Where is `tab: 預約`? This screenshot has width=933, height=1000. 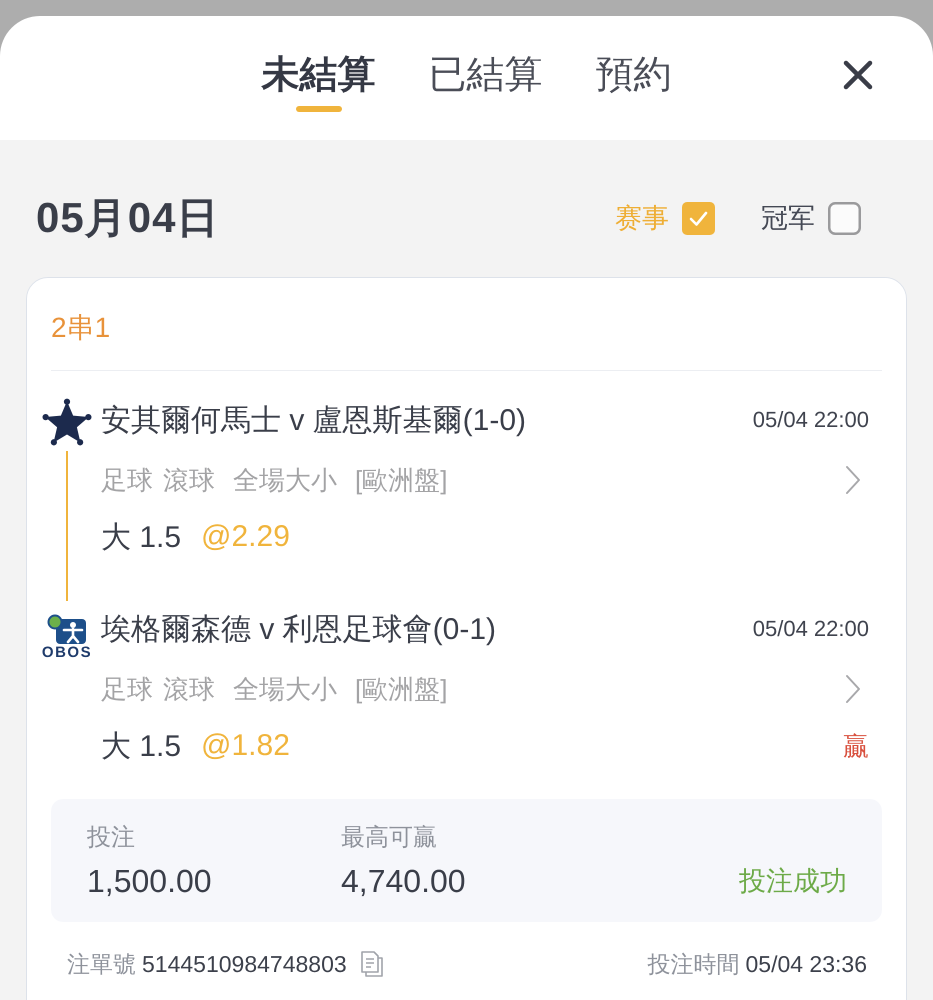
tab: 預約 is located at coordinates (634, 64).